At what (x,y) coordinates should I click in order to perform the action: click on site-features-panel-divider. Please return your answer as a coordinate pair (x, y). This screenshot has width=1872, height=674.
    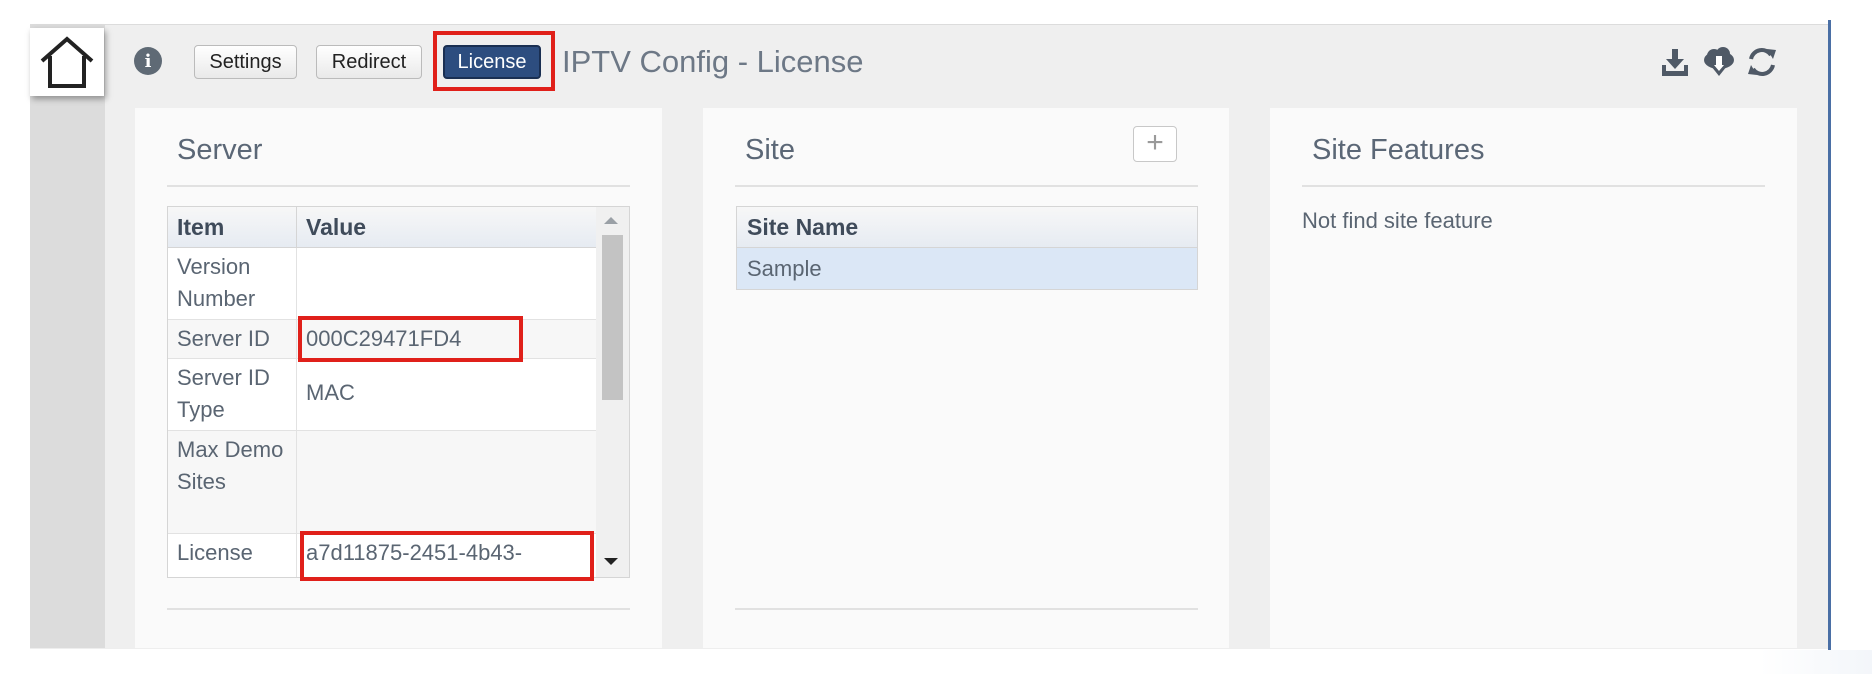
    Looking at the image, I should click on (1533, 186).